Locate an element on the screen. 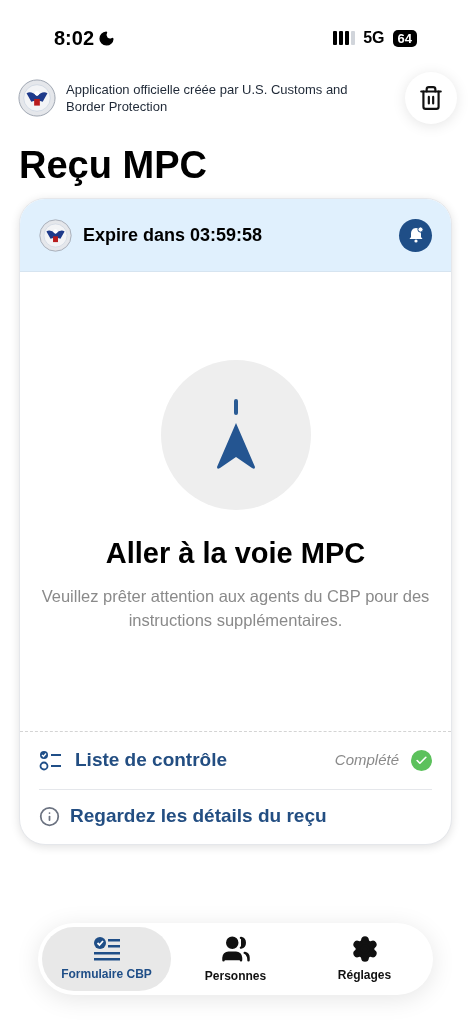  network-label: 5G is located at coordinates (374, 38).